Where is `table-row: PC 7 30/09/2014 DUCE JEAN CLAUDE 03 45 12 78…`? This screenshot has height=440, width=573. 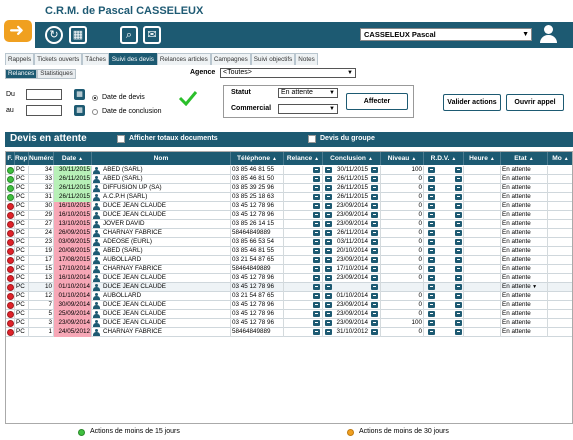
table-row: PC 7 30/09/2014 DUCE JEAN CLAUDE 03 45 12 78… is located at coordinates (289, 305).